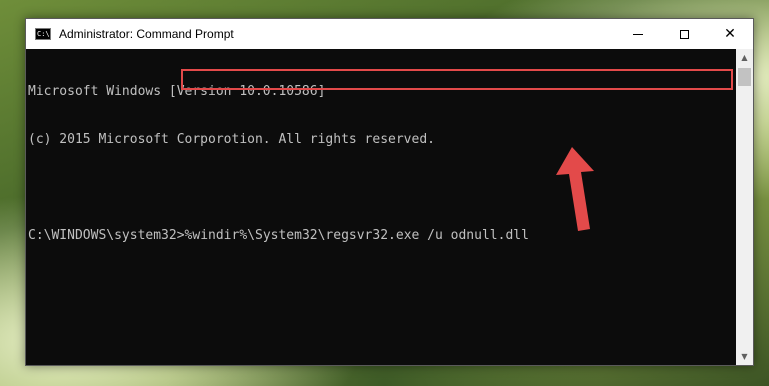 The height and width of the screenshot is (386, 769). I want to click on window-title: Administrator: Command Prompt, so click(146, 34).